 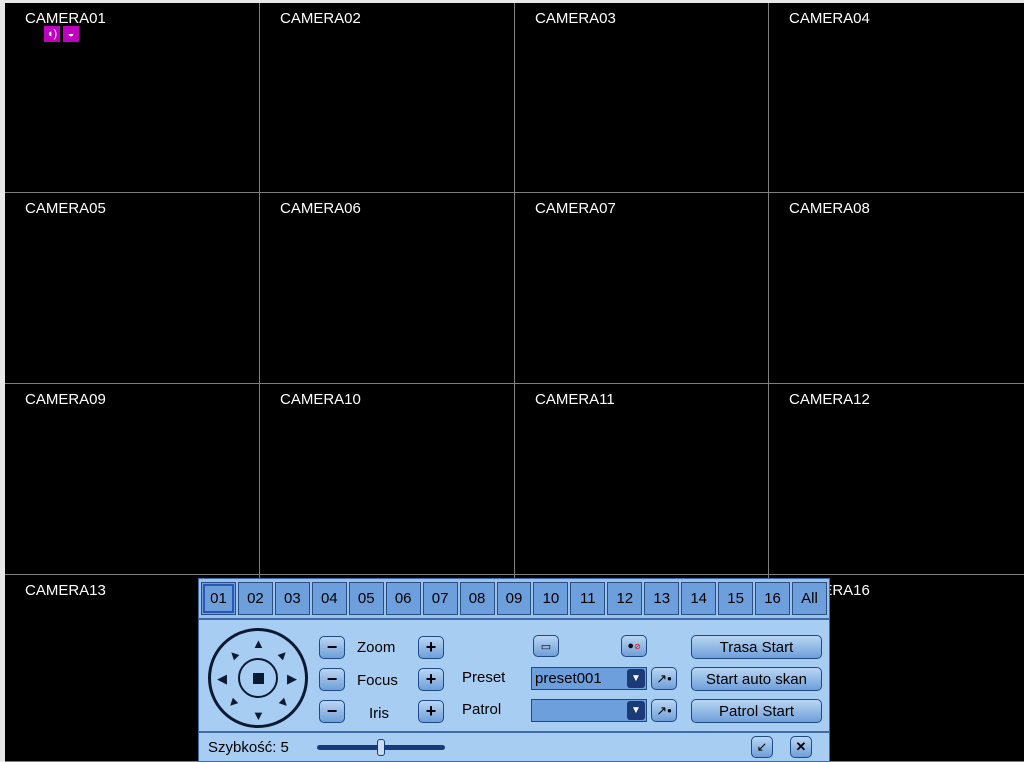 What do you see at coordinates (52, 34) in the screenshot?
I see `audio-icon: ◖)` at bounding box center [52, 34].